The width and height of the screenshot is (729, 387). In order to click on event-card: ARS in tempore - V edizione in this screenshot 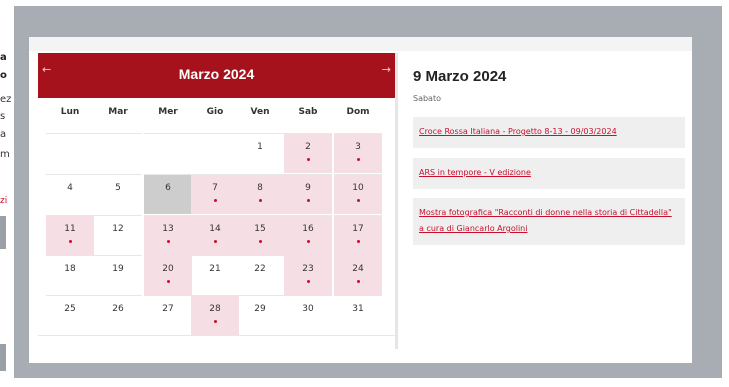, I will do `click(549, 173)`.